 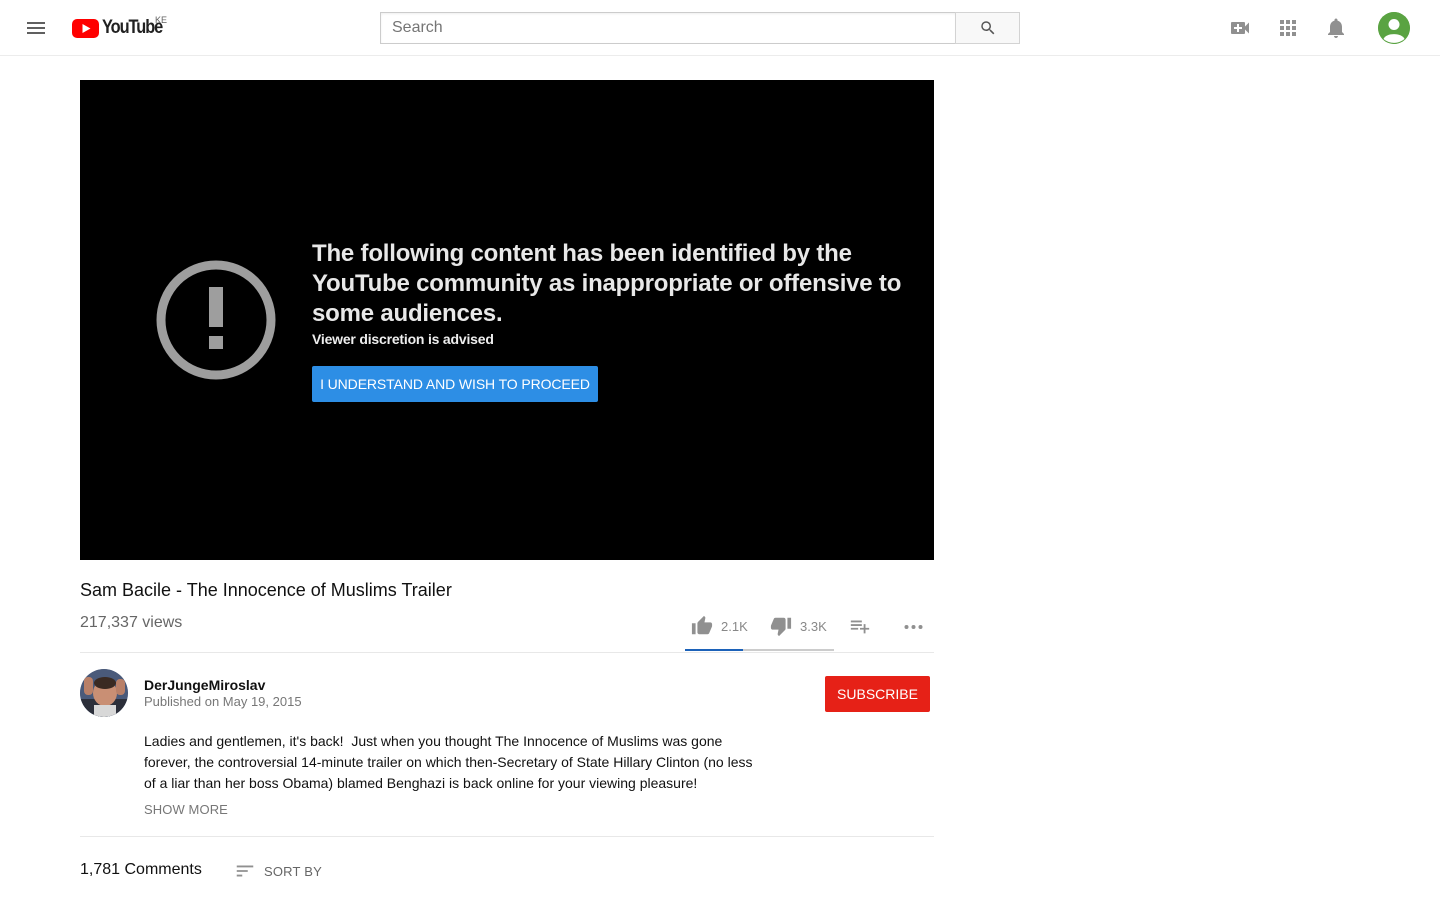 I want to click on publish-date: Published on May 19, 2015, so click(x=223, y=701).